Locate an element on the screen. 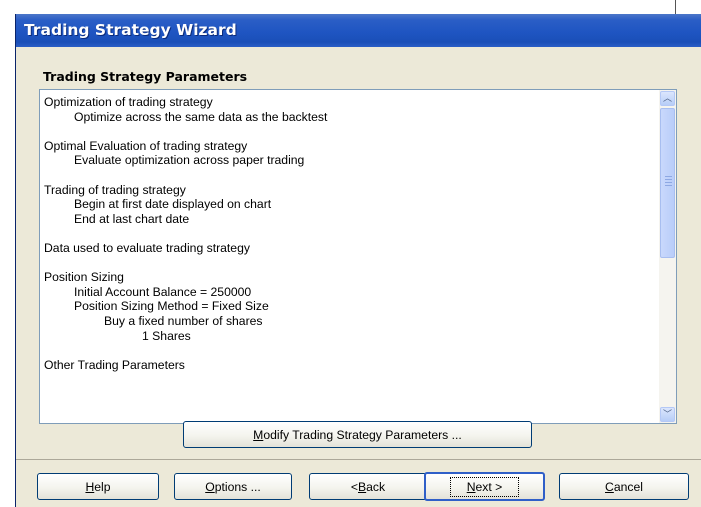 This screenshot has height=507, width=701. chevron-up-icon: ︿ is located at coordinates (667, 98).